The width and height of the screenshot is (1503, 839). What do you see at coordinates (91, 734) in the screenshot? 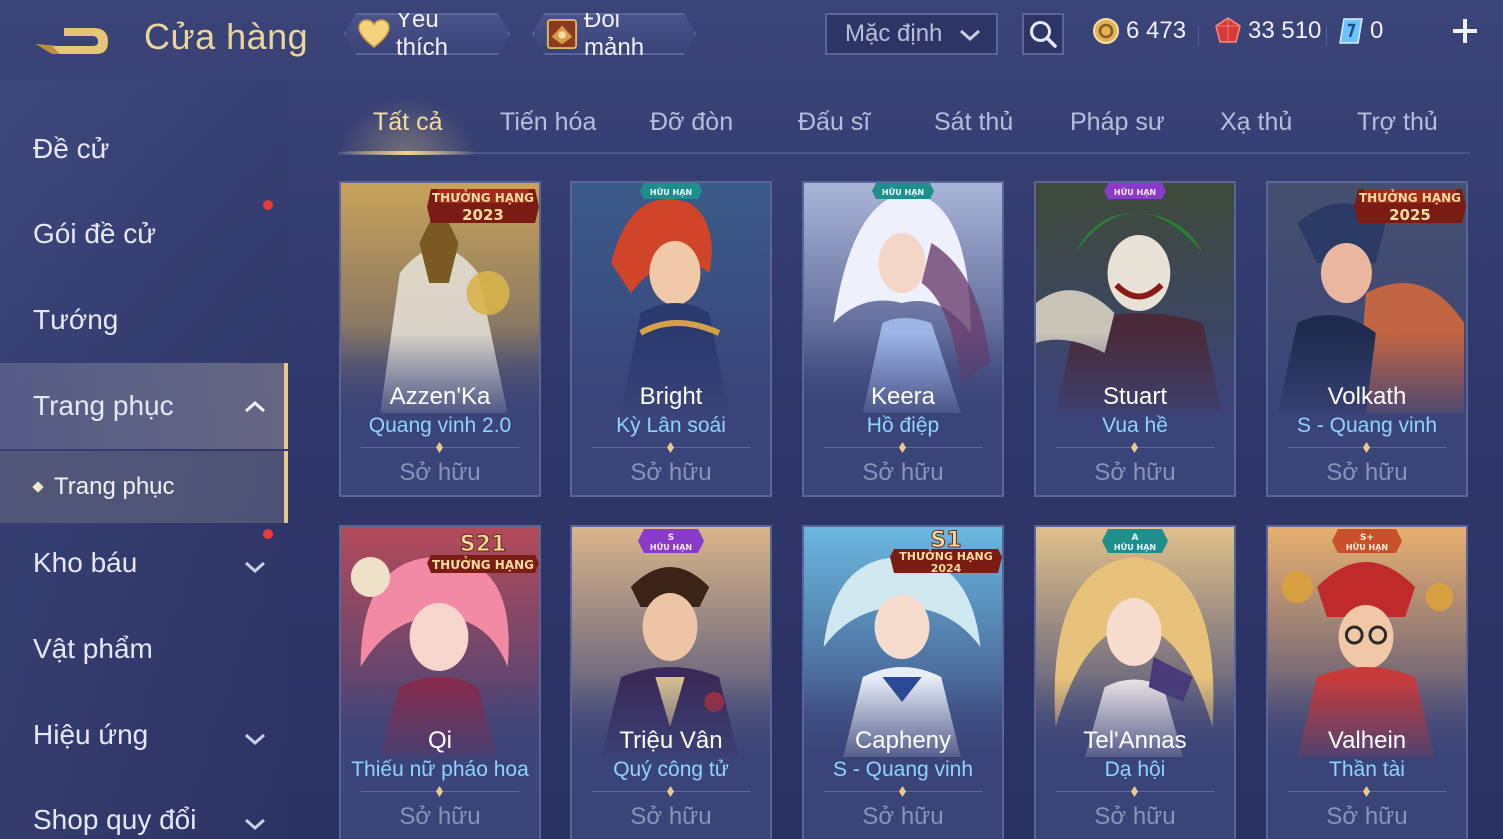
I see `sidebar-item-label: Hiệu ứng` at bounding box center [91, 734].